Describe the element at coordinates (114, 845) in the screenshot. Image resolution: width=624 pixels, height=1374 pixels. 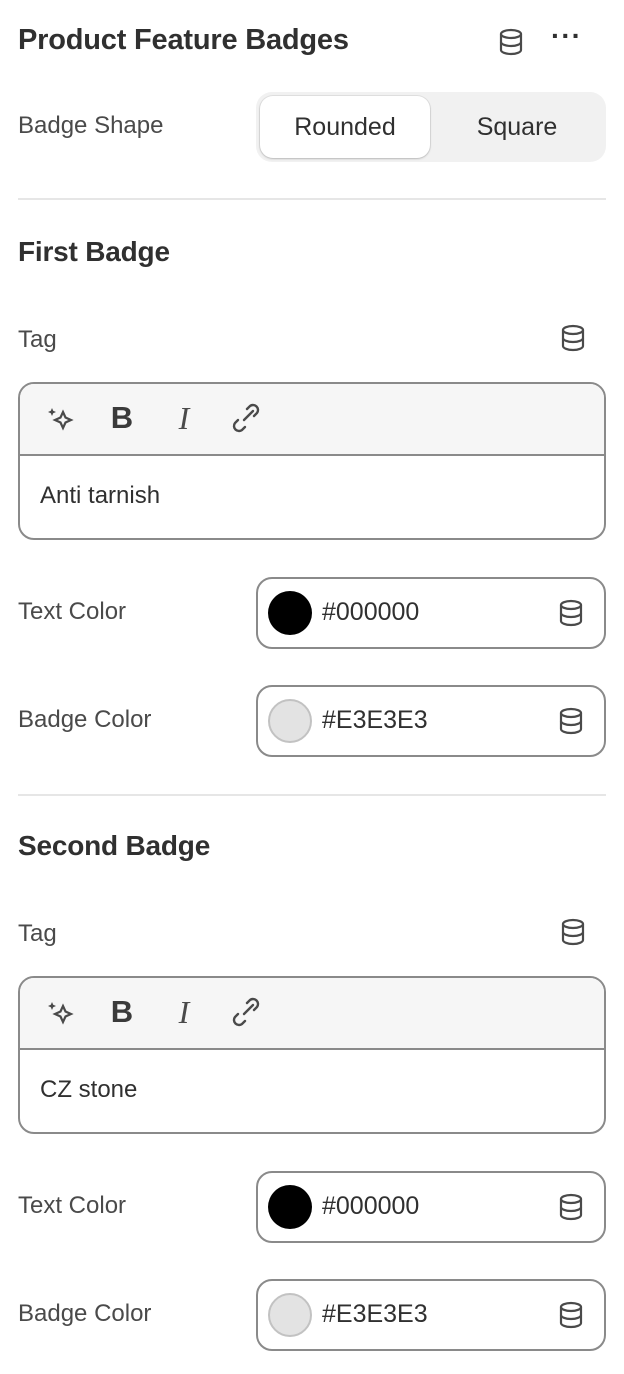
I see `second-badge-title: Second Badge` at that location.